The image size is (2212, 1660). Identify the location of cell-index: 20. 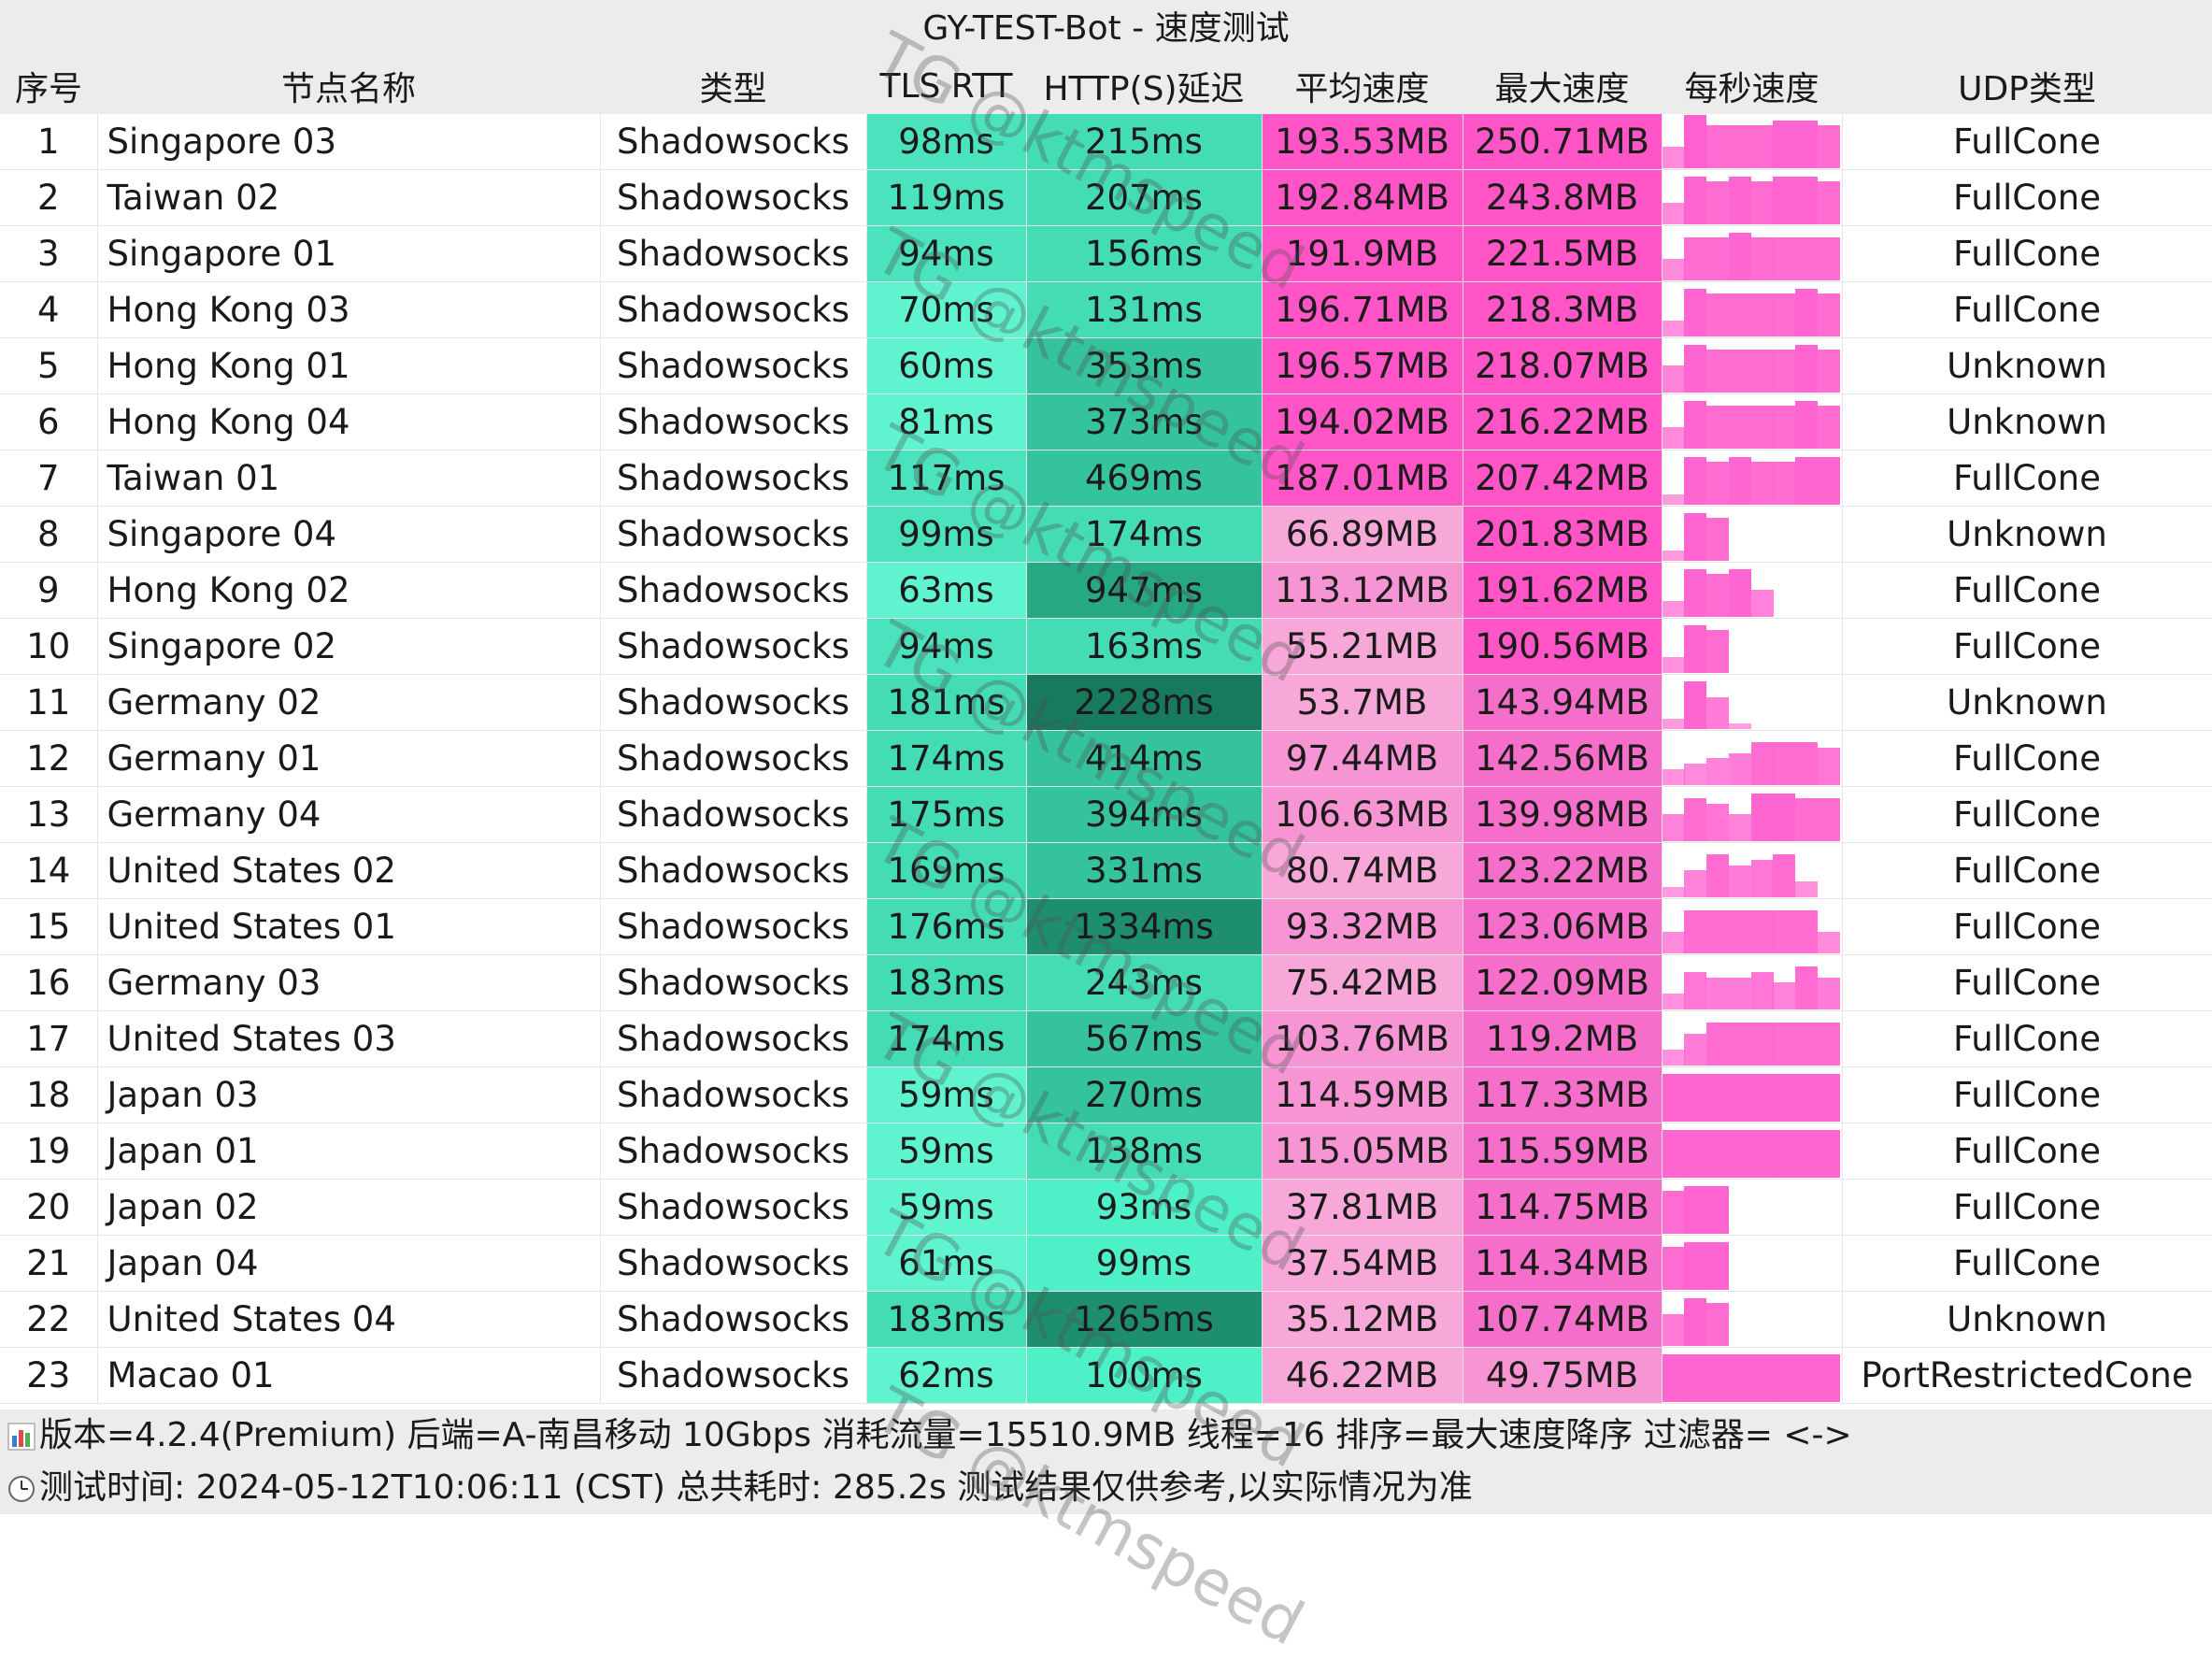
(49, 1207).